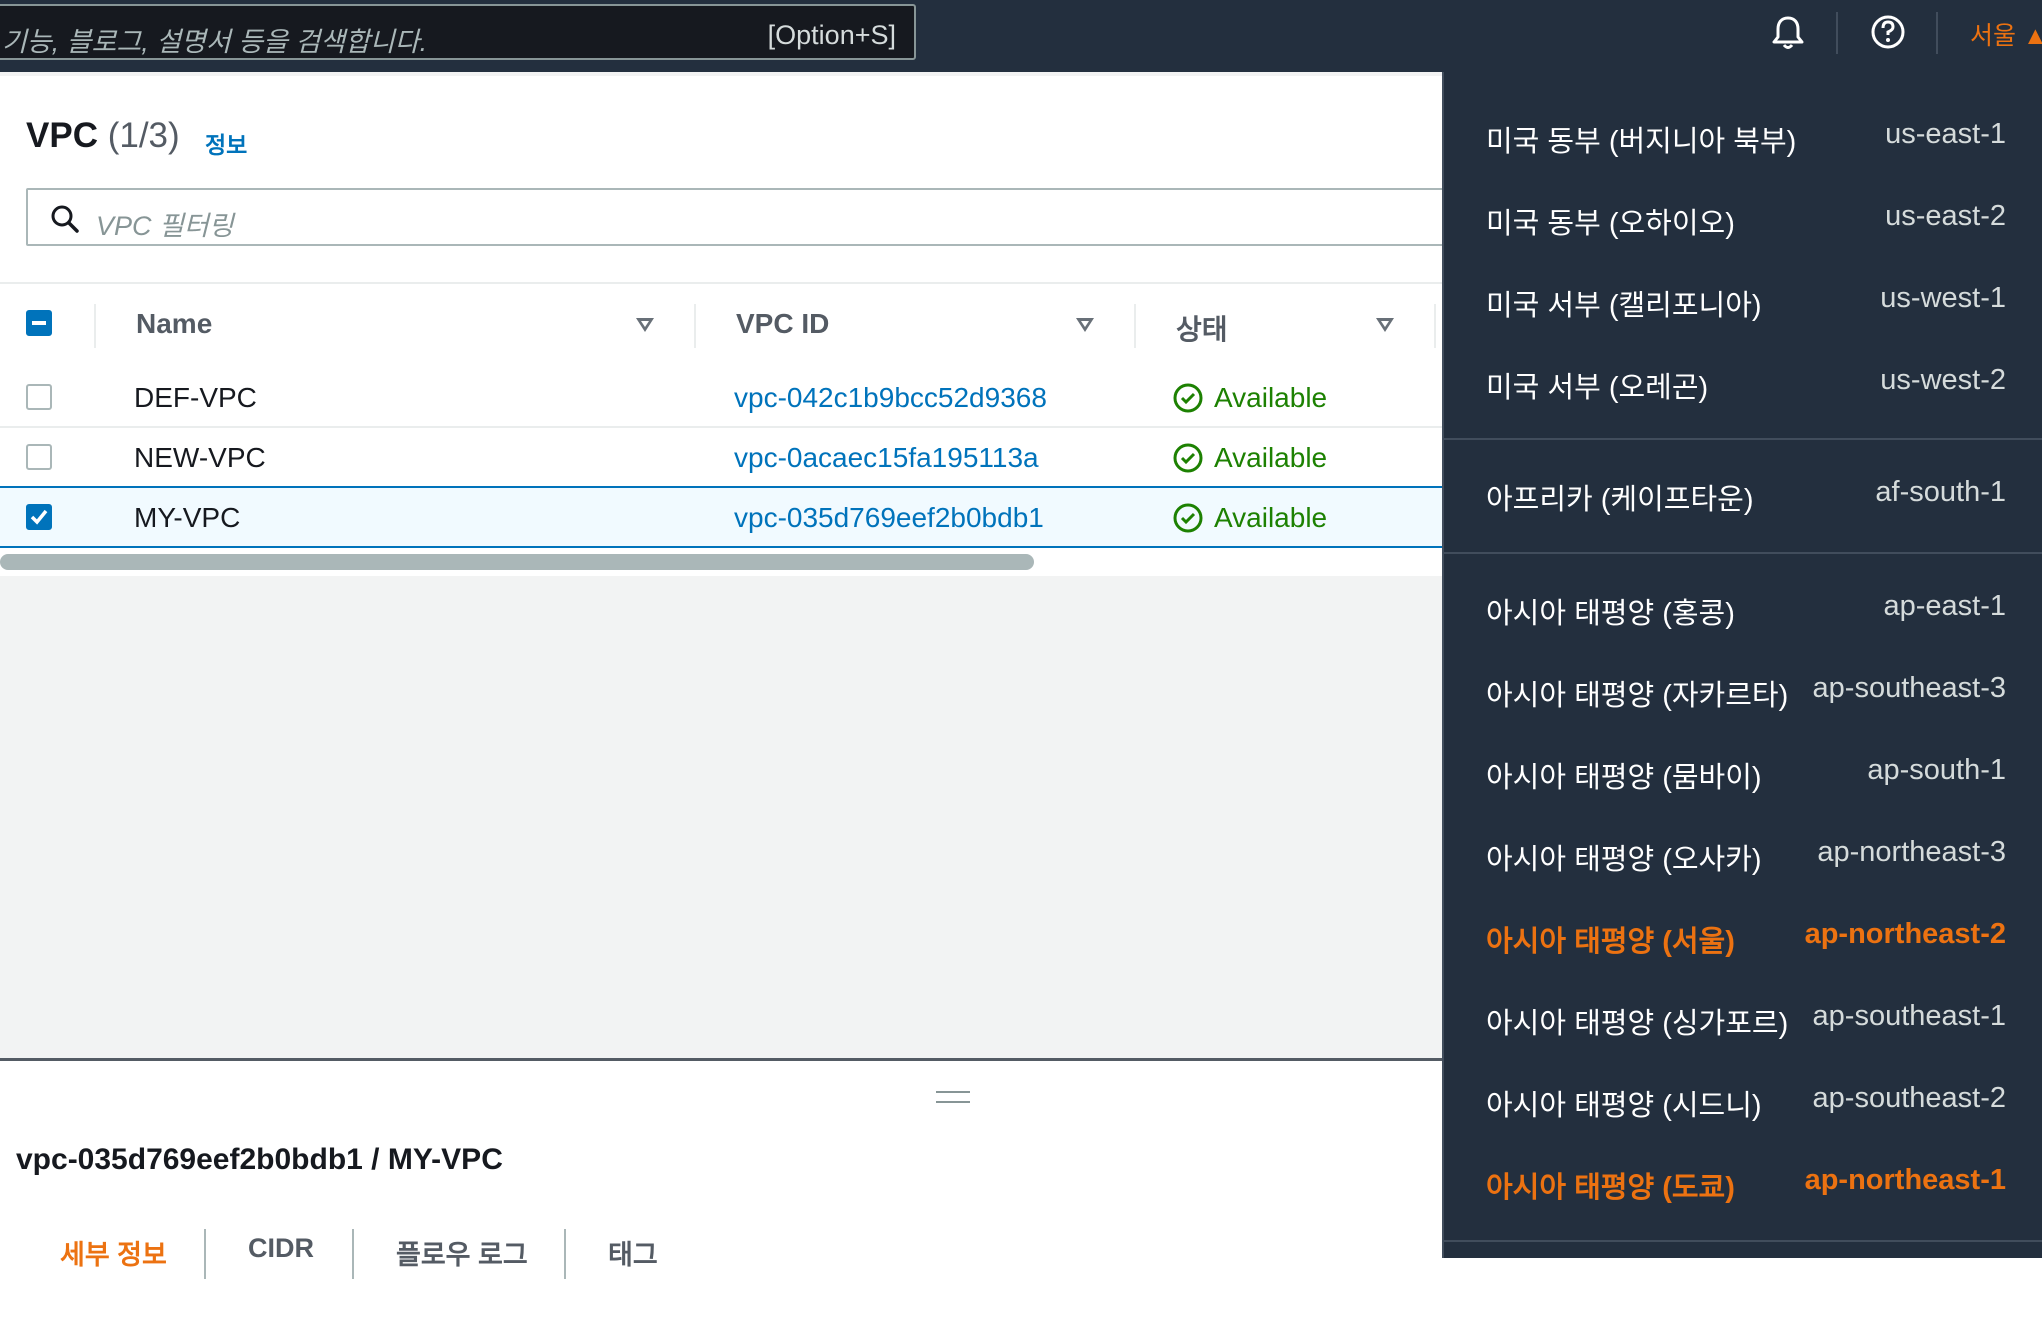  Describe the element at coordinates (1202, 328) in the screenshot. I see `column-header-status: 상태` at that location.